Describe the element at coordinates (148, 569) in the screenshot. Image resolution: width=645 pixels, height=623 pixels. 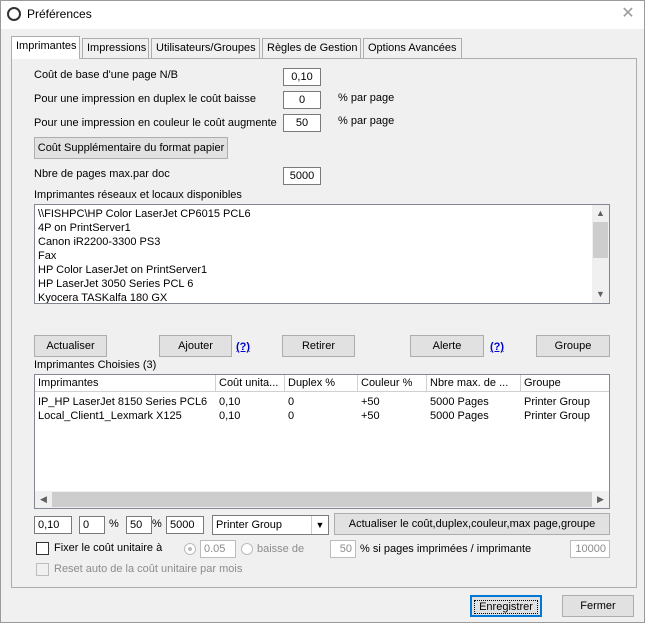
I see `monthly-reset-label: Reset auto de la coût unitaire par mois` at that location.